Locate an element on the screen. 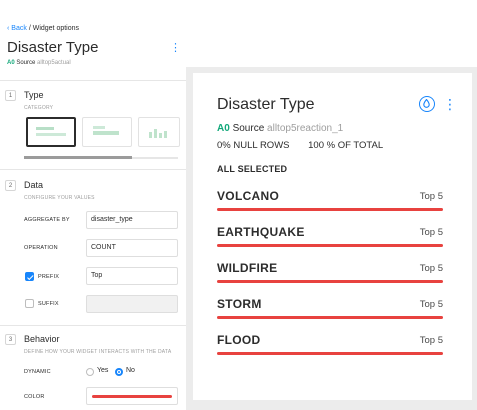  category-name: FLOOD is located at coordinates (239, 340).